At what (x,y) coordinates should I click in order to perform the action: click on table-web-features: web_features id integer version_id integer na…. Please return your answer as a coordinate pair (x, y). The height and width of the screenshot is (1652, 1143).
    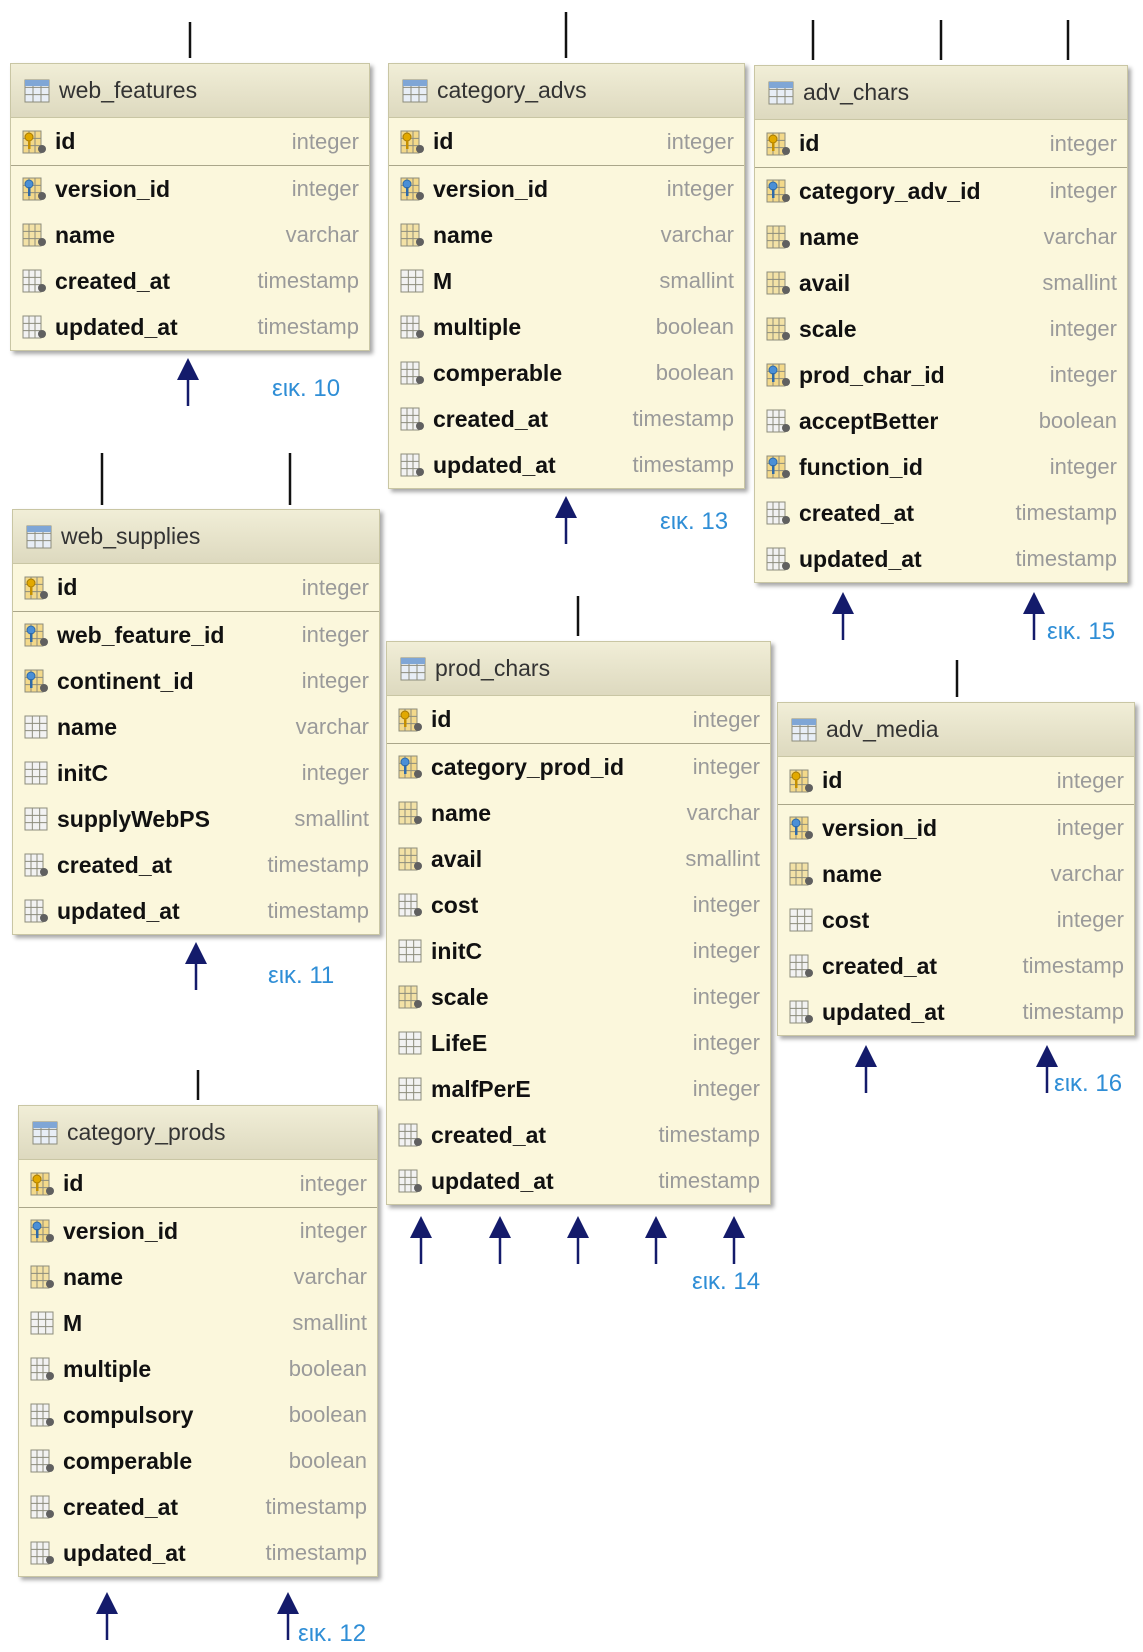
    Looking at the image, I should click on (190, 207).